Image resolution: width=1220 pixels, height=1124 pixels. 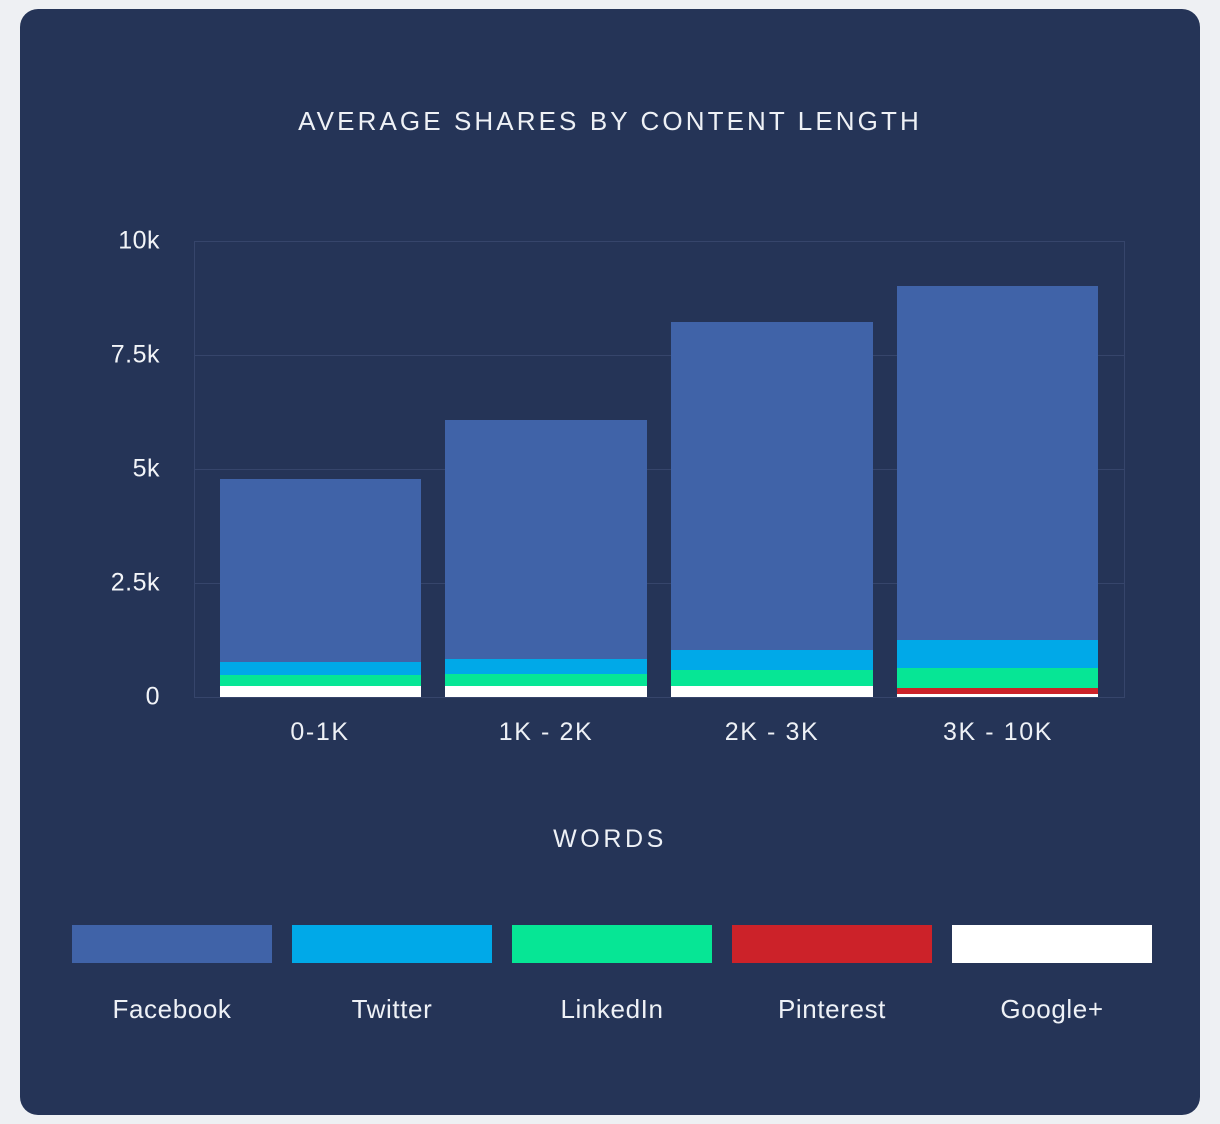 I want to click on bar-0-1k, so click(x=320, y=588).